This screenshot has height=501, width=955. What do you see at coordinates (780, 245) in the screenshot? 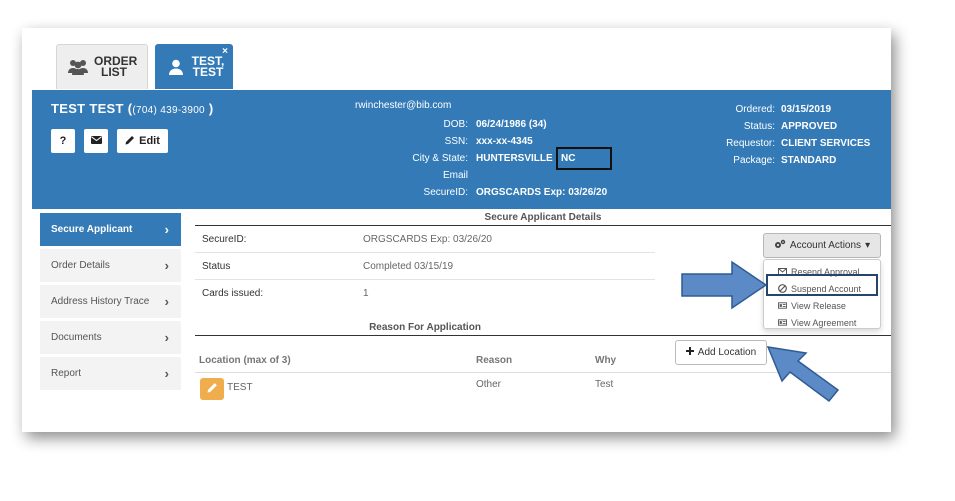
I see `gears-icon` at bounding box center [780, 245].